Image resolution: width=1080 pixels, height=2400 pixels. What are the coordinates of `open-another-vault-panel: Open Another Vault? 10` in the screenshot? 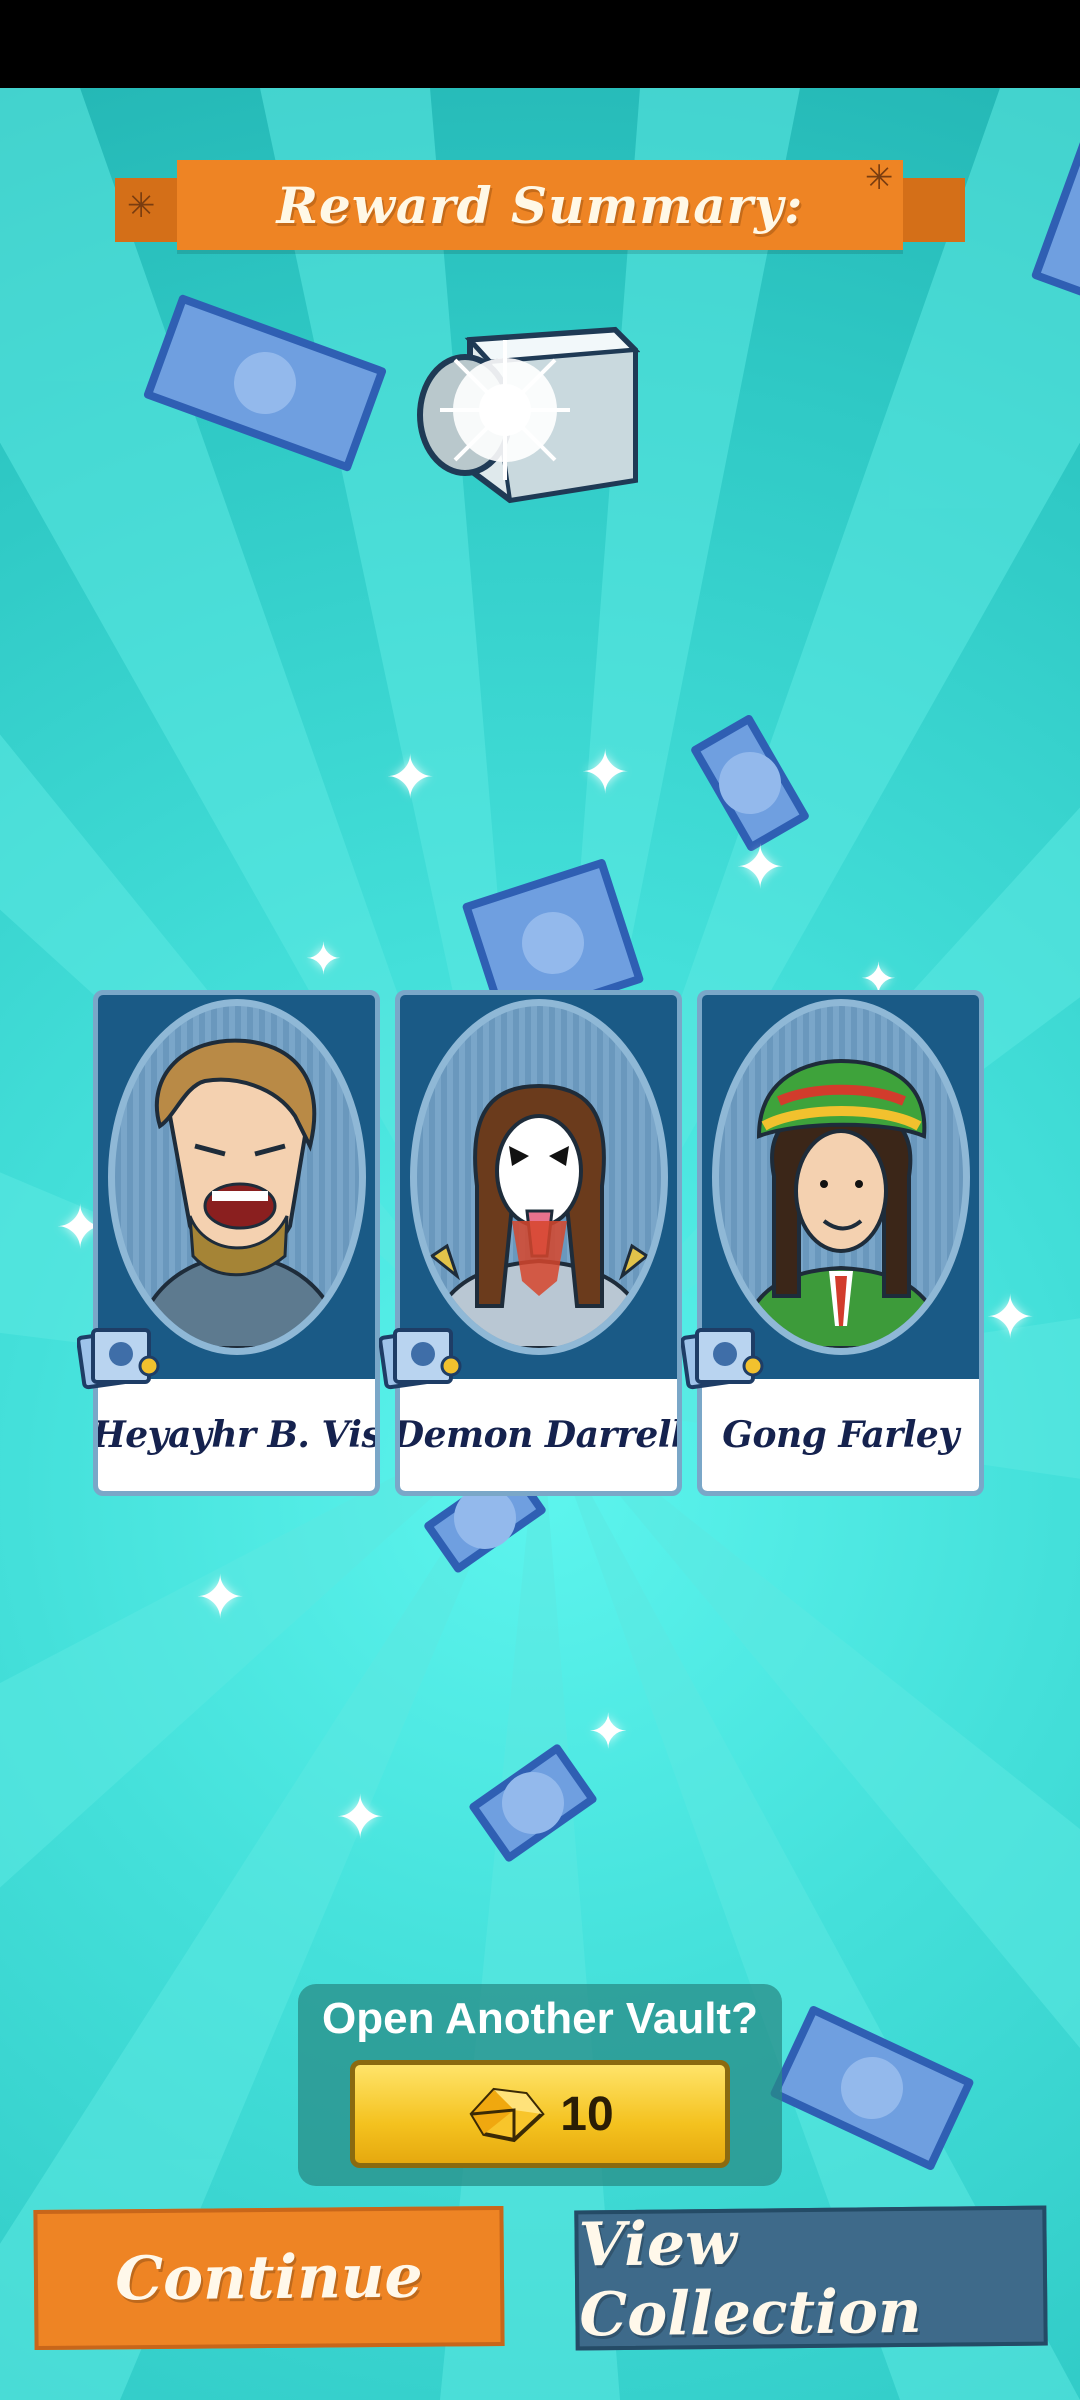 It's located at (540, 2085).